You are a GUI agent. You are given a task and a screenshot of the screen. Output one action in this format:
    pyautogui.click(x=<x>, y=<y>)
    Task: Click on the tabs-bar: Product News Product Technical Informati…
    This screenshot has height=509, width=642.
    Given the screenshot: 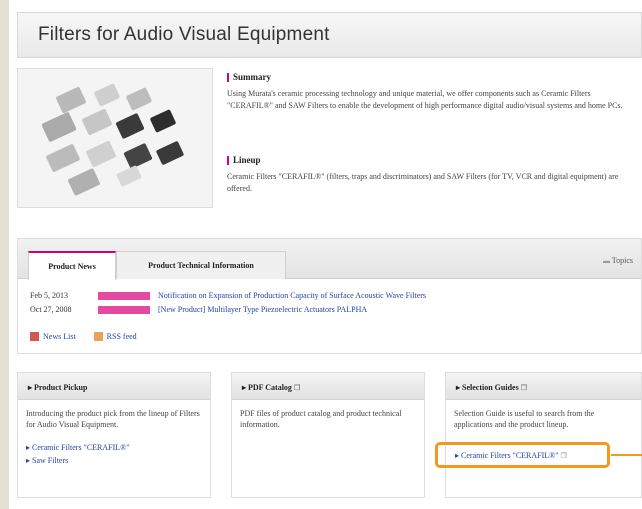 What is the action you would take?
    pyautogui.click(x=329, y=259)
    